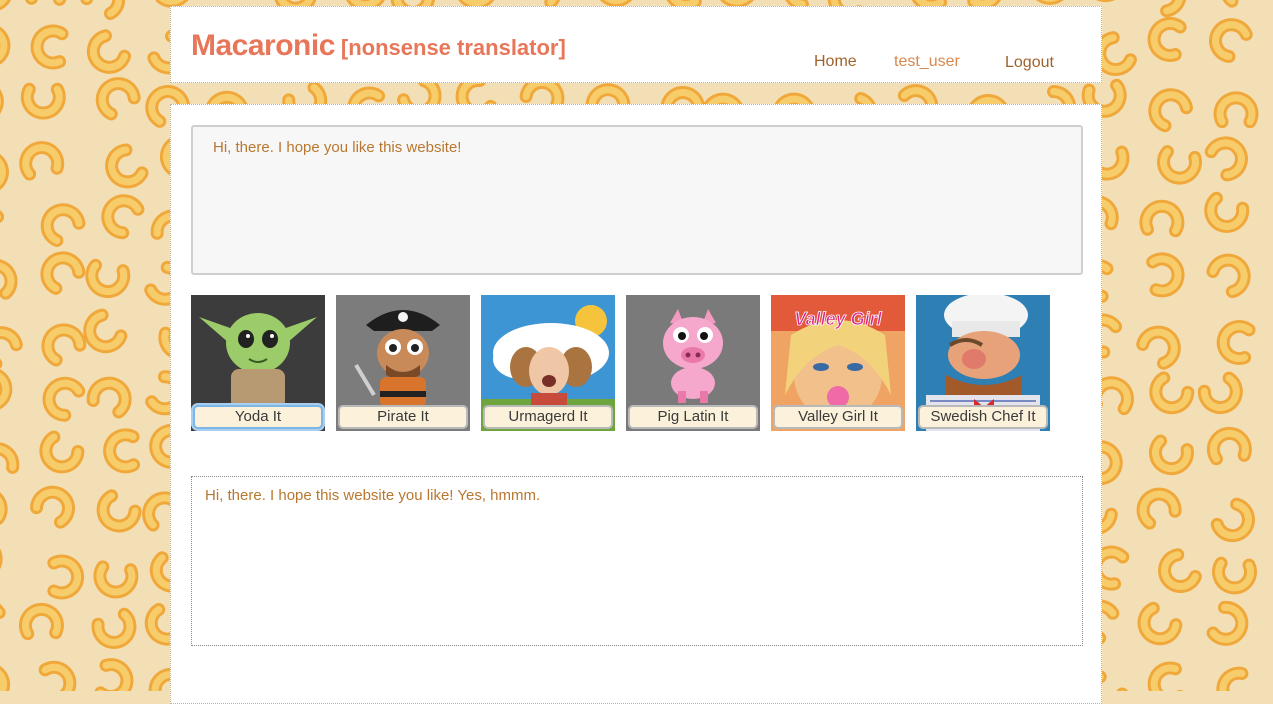 This screenshot has width=1273, height=704. What do you see at coordinates (403, 363) in the screenshot?
I see `translator-tile-pirate: Pirate It` at bounding box center [403, 363].